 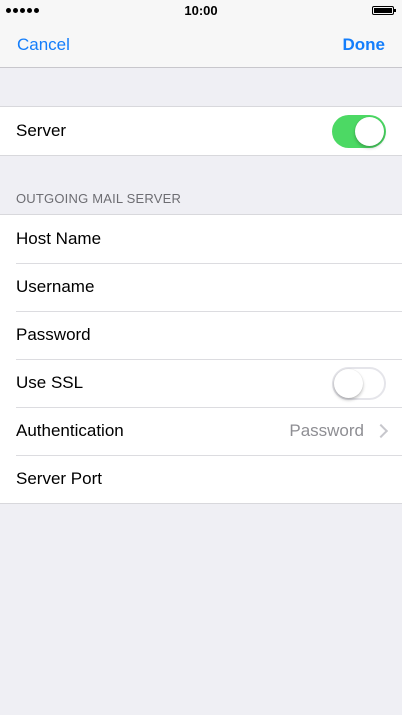 I want to click on host-name-row: Host Name, so click(x=201, y=239).